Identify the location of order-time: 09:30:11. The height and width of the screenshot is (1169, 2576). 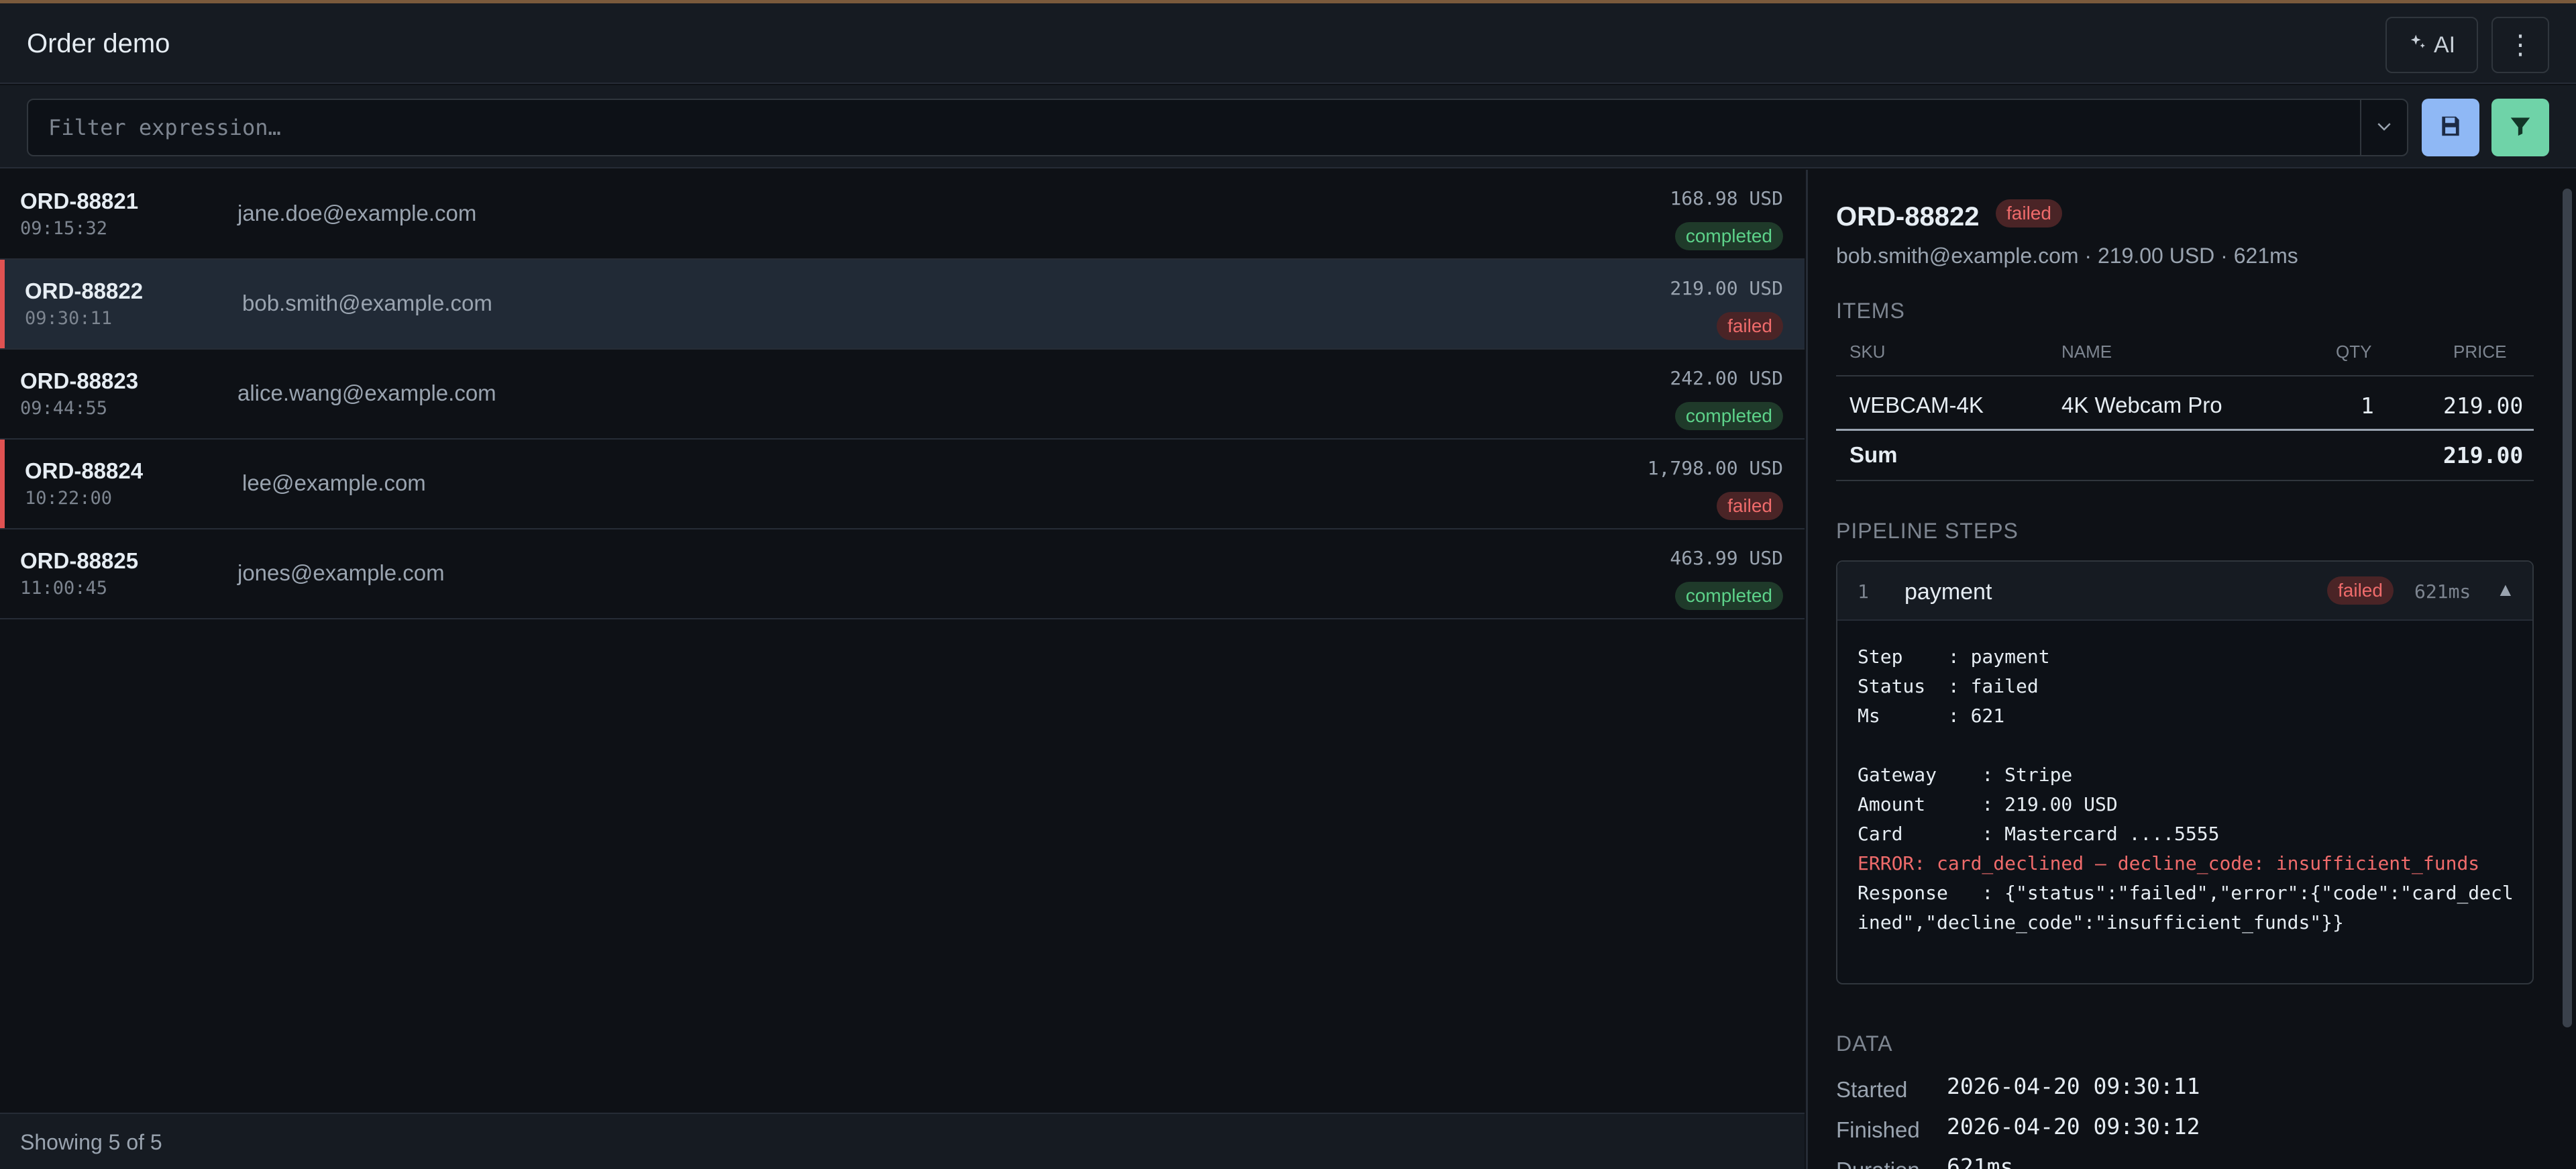
(69, 318).